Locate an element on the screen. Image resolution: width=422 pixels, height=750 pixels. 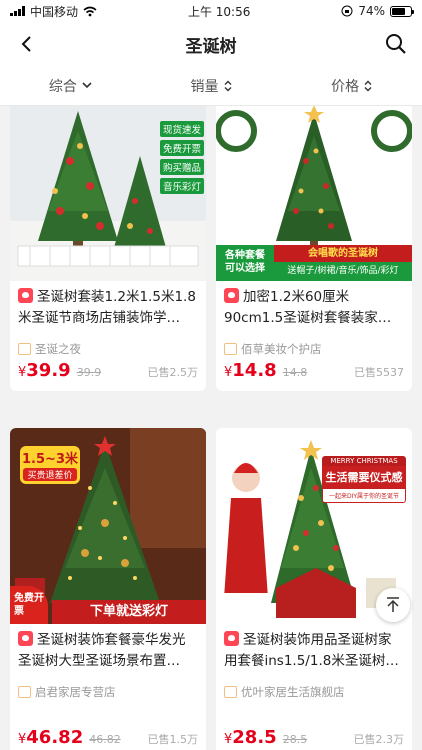
back-to-top-button is located at coordinates (393, 605).